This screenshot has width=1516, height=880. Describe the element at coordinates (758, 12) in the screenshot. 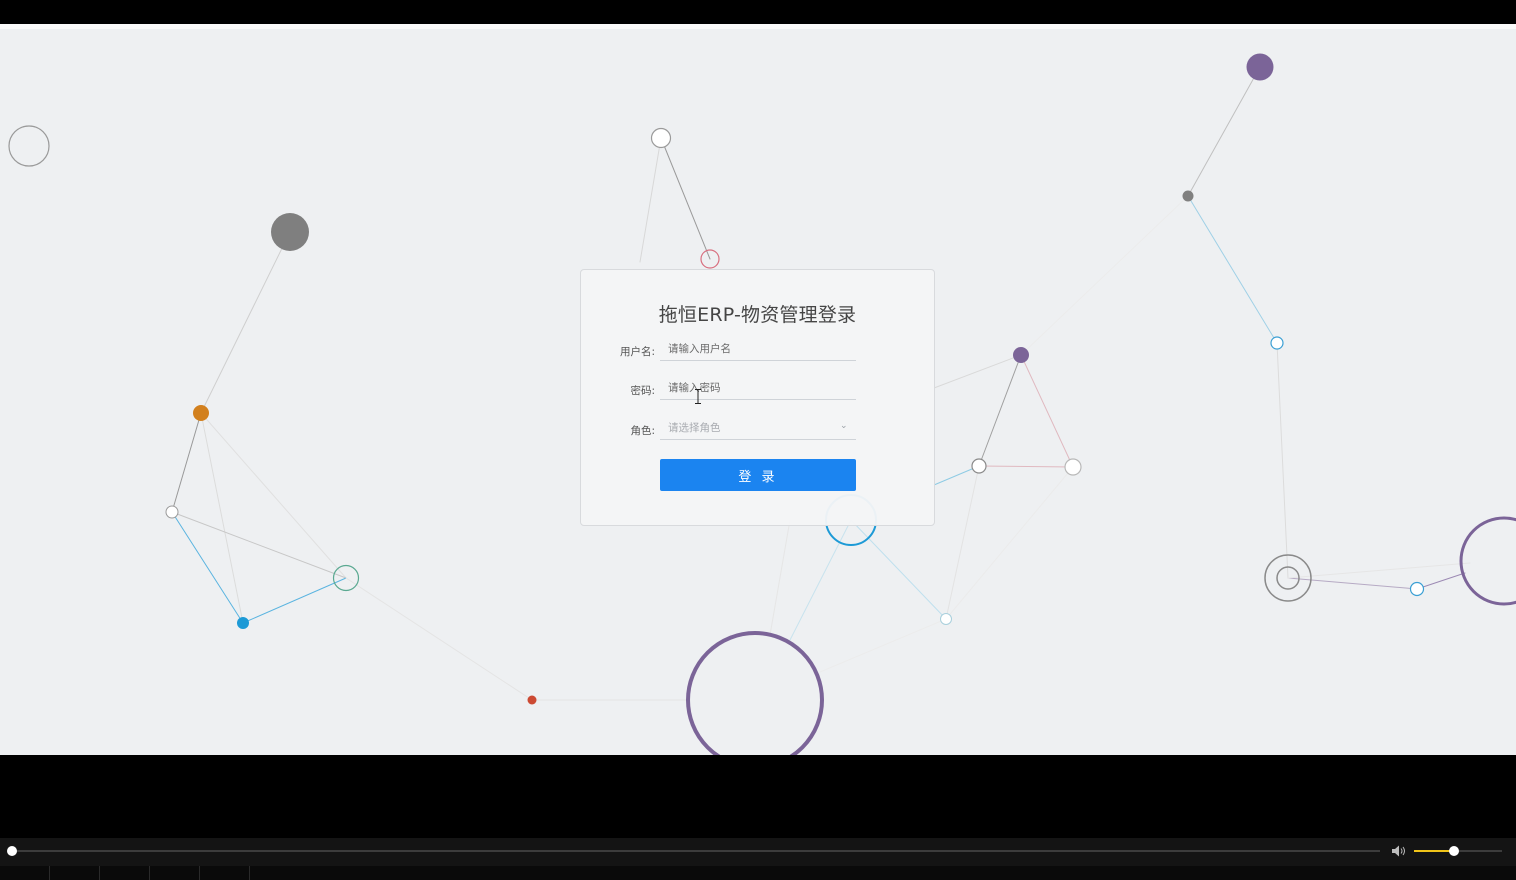

I see `top-black-bar` at that location.